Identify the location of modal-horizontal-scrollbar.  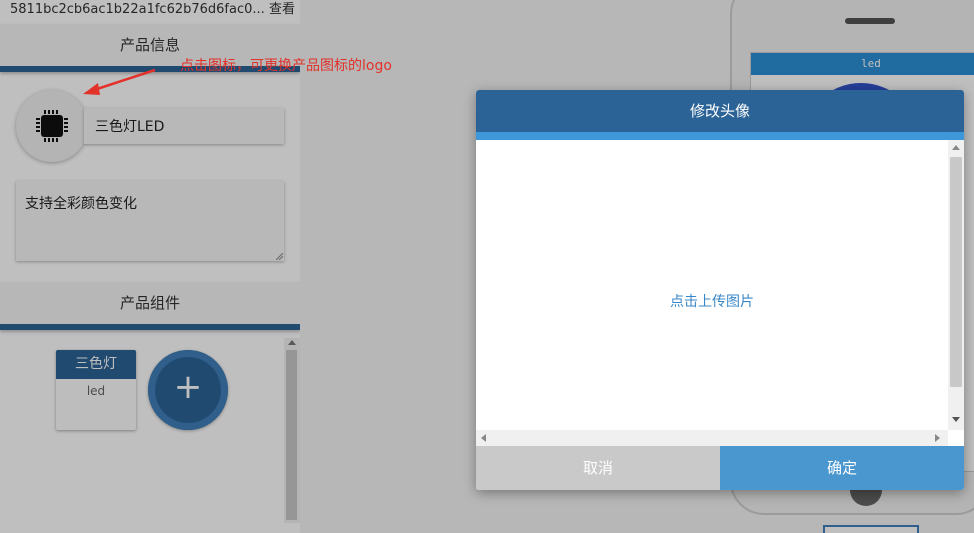
(712, 438).